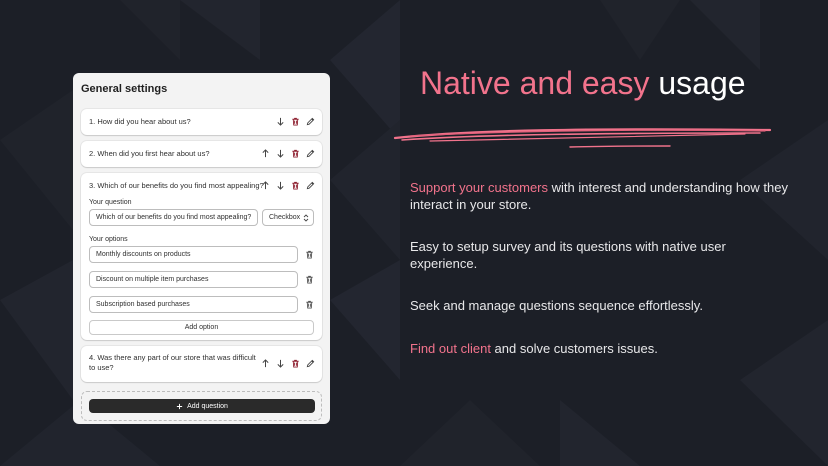  I want to click on feature-4-text: and solve customers issues., so click(574, 348).